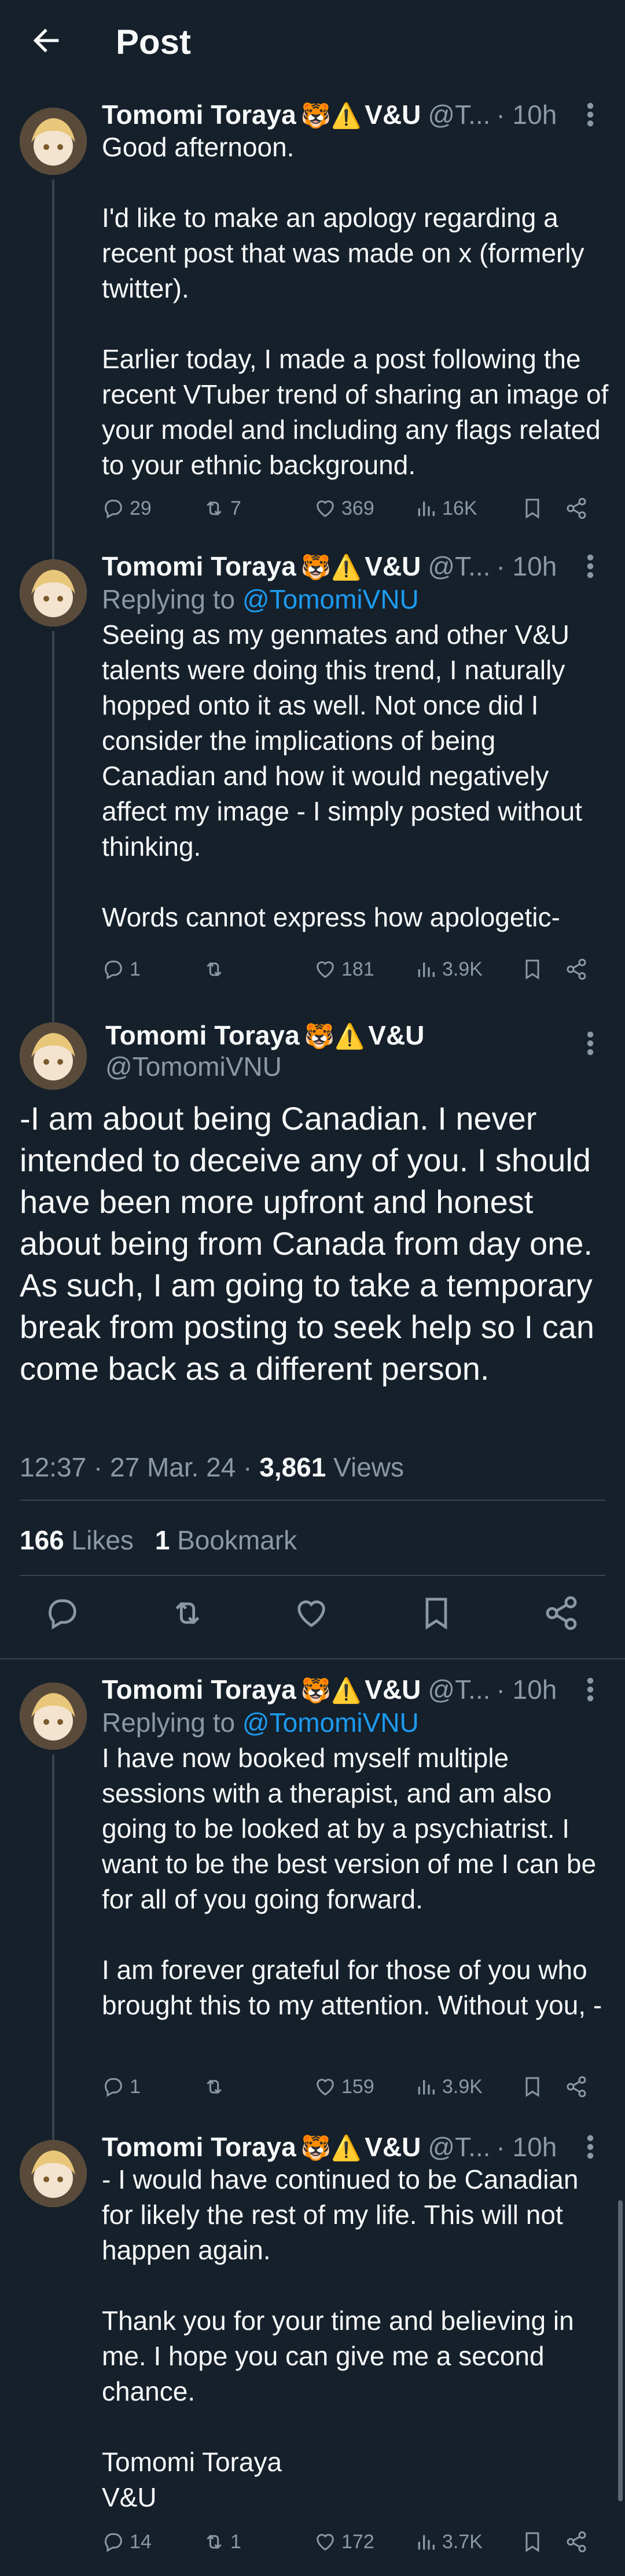 The width and height of the screenshot is (625, 2576). I want to click on post-actions: 14 1 172 3.7K, so click(351, 2542).